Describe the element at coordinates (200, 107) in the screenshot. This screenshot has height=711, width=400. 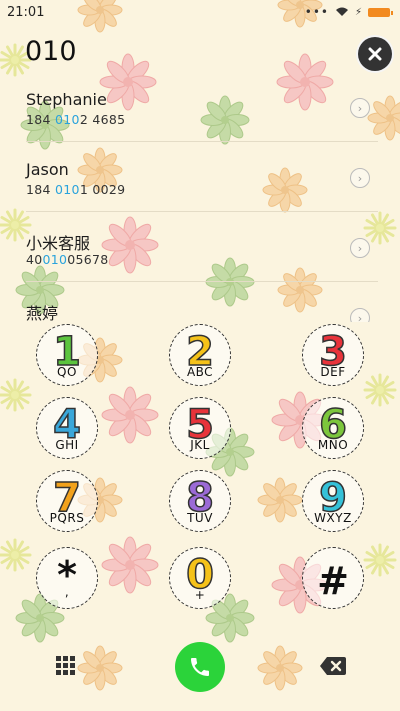
I see `contact-row: Stephanie 184 0102 4685 ›` at that location.